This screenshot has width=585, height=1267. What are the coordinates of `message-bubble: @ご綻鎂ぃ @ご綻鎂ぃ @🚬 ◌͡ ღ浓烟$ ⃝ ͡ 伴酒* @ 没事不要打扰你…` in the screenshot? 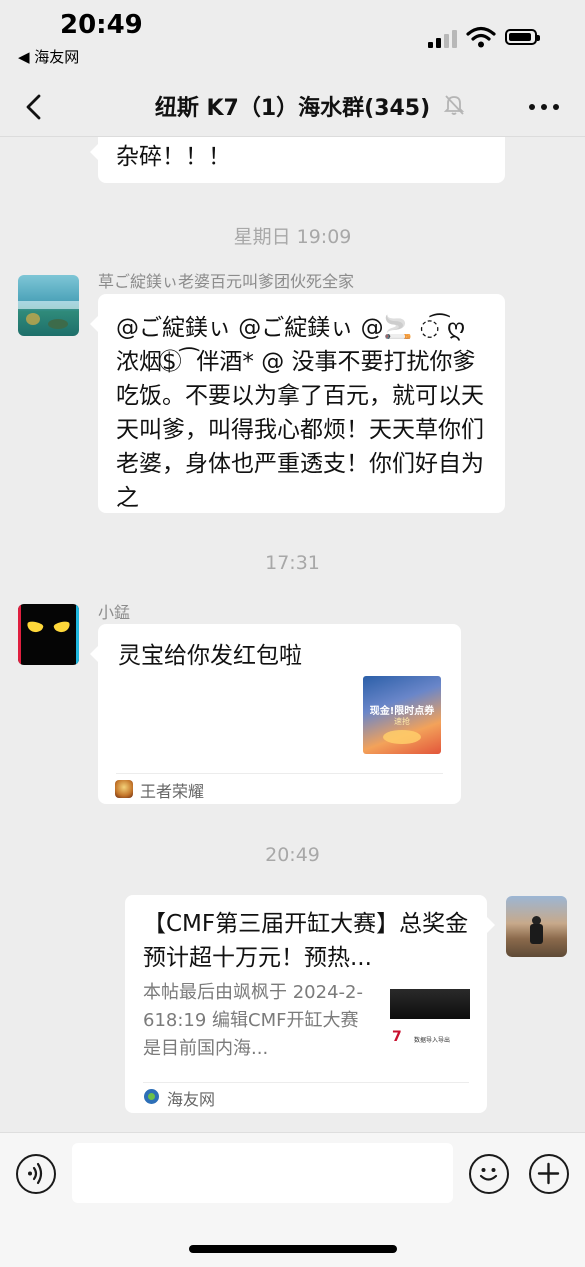 It's located at (297, 403).